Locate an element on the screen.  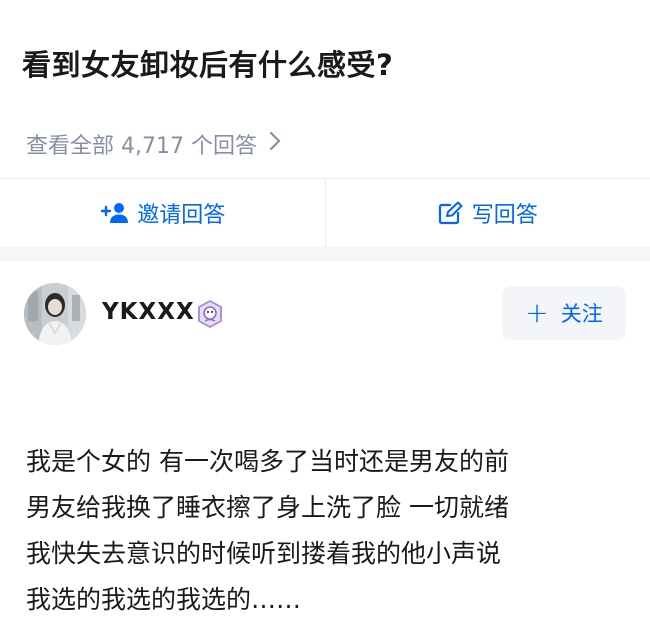
answer-line: 男友给我换了睡衣擦了身上洗了脸 一切就绪 is located at coordinates (326, 508).